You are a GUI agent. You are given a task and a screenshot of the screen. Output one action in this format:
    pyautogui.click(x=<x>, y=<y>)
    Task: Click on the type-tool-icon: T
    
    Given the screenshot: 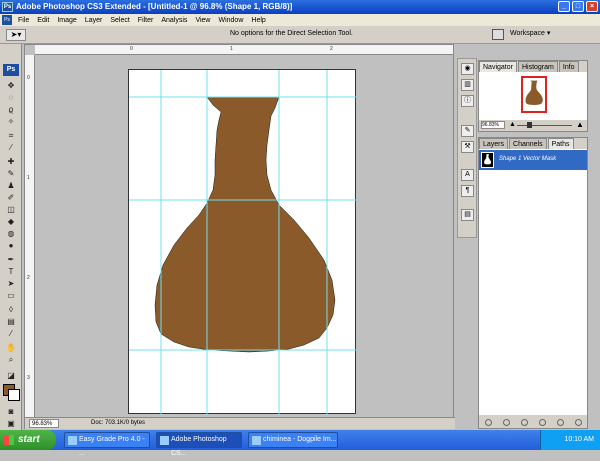 What is the action you would take?
    pyautogui.click(x=11, y=271)
    